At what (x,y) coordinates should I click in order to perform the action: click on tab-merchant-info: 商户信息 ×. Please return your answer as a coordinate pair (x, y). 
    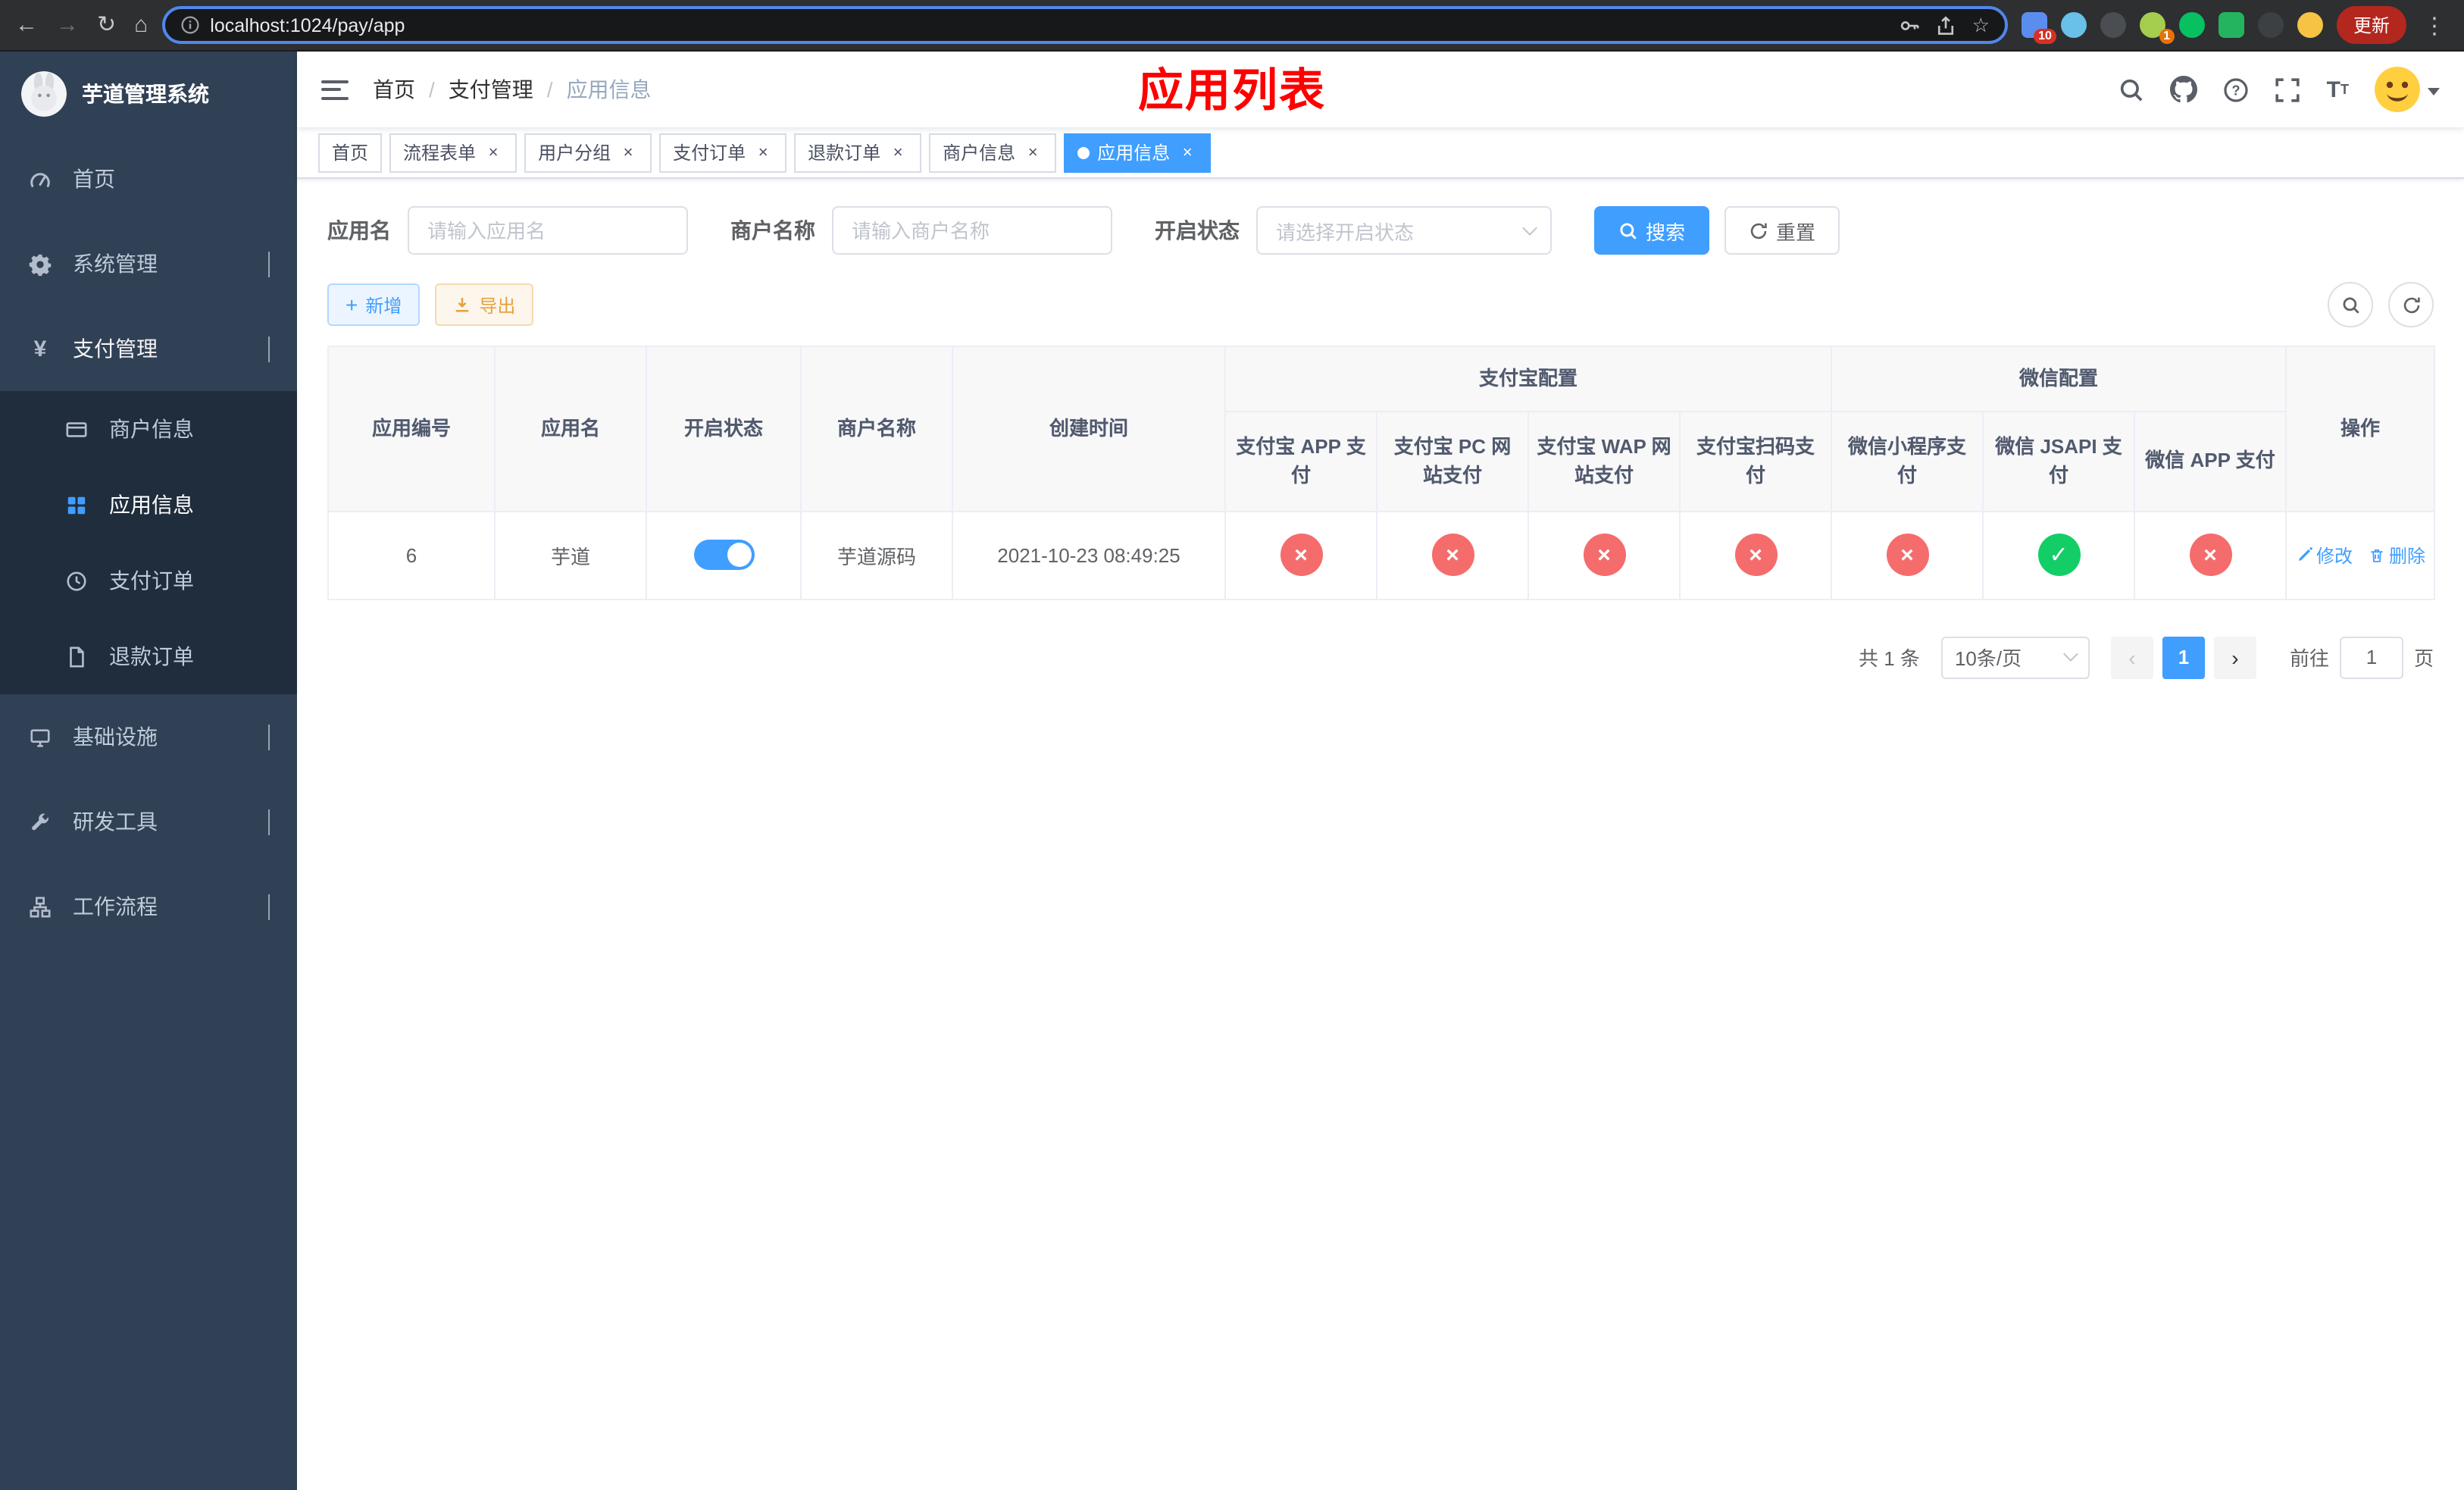
    Looking at the image, I should click on (993, 152).